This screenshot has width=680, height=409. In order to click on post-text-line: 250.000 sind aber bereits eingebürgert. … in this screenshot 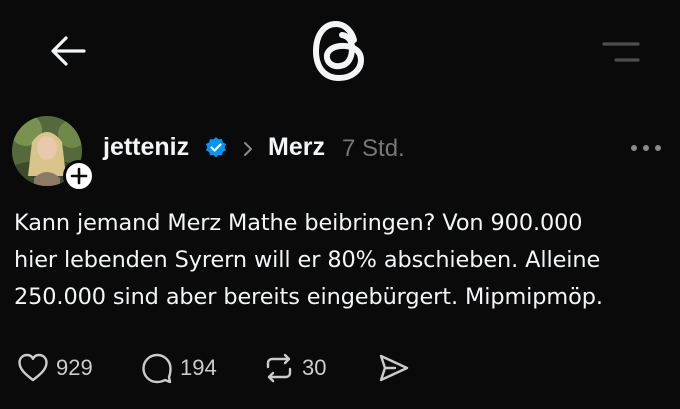, I will do `click(308, 297)`.